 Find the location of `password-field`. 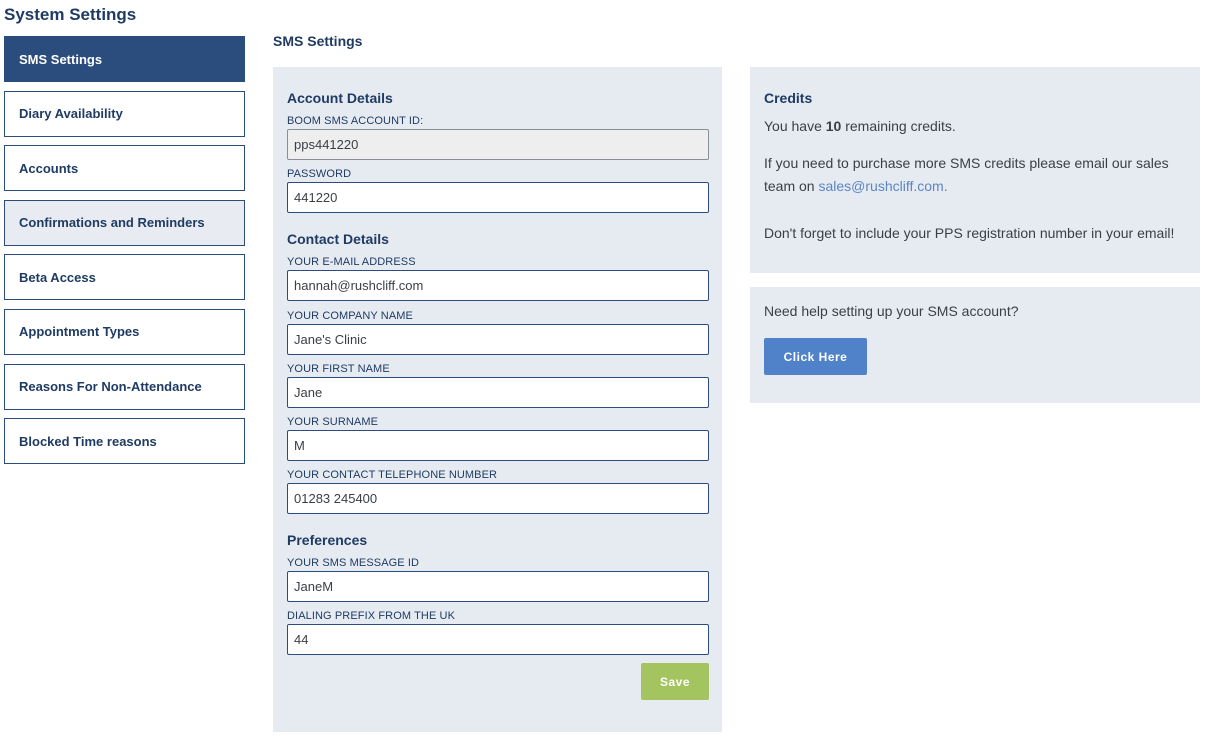

password-field is located at coordinates (498, 197).